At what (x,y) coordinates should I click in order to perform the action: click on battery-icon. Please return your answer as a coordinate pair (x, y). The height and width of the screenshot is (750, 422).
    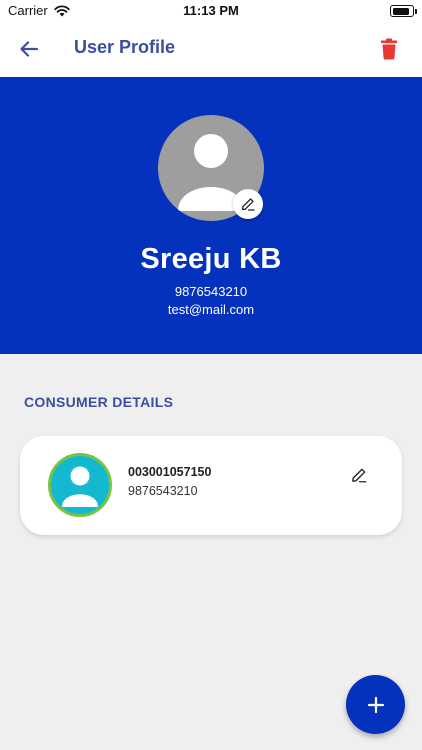
    Looking at the image, I should click on (403, 11).